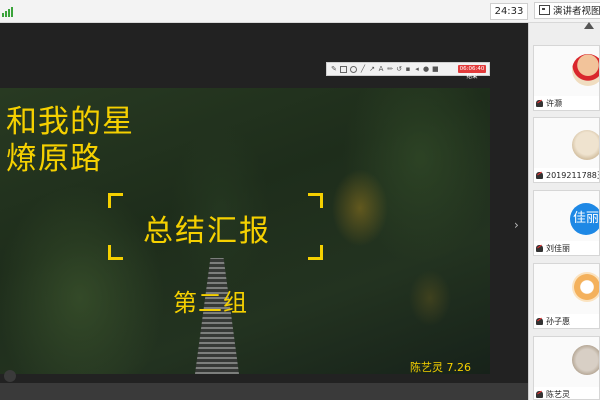 The height and width of the screenshot is (400, 600). What do you see at coordinates (353, 69) in the screenshot?
I see `circle-icon` at bounding box center [353, 69].